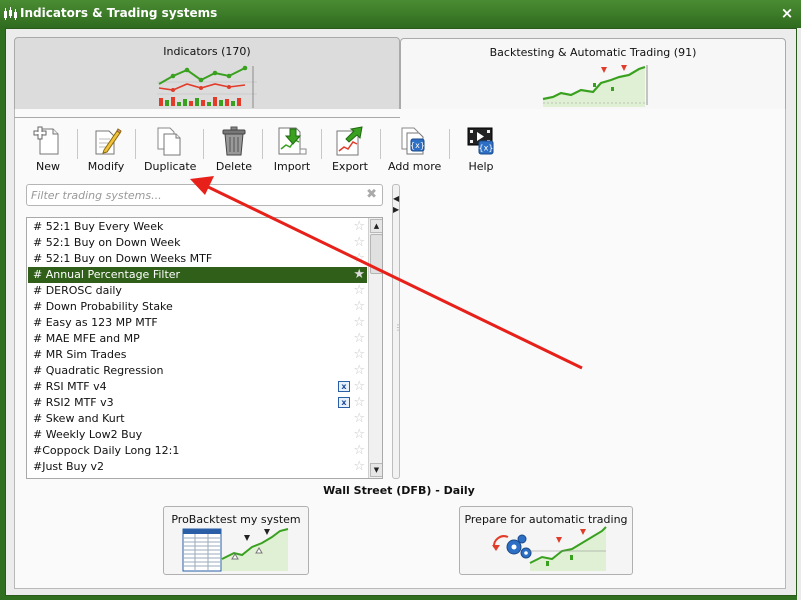  Describe the element at coordinates (197, 227) in the screenshot. I see `list-item: # 52:1 Buy Every Week ☆` at that location.